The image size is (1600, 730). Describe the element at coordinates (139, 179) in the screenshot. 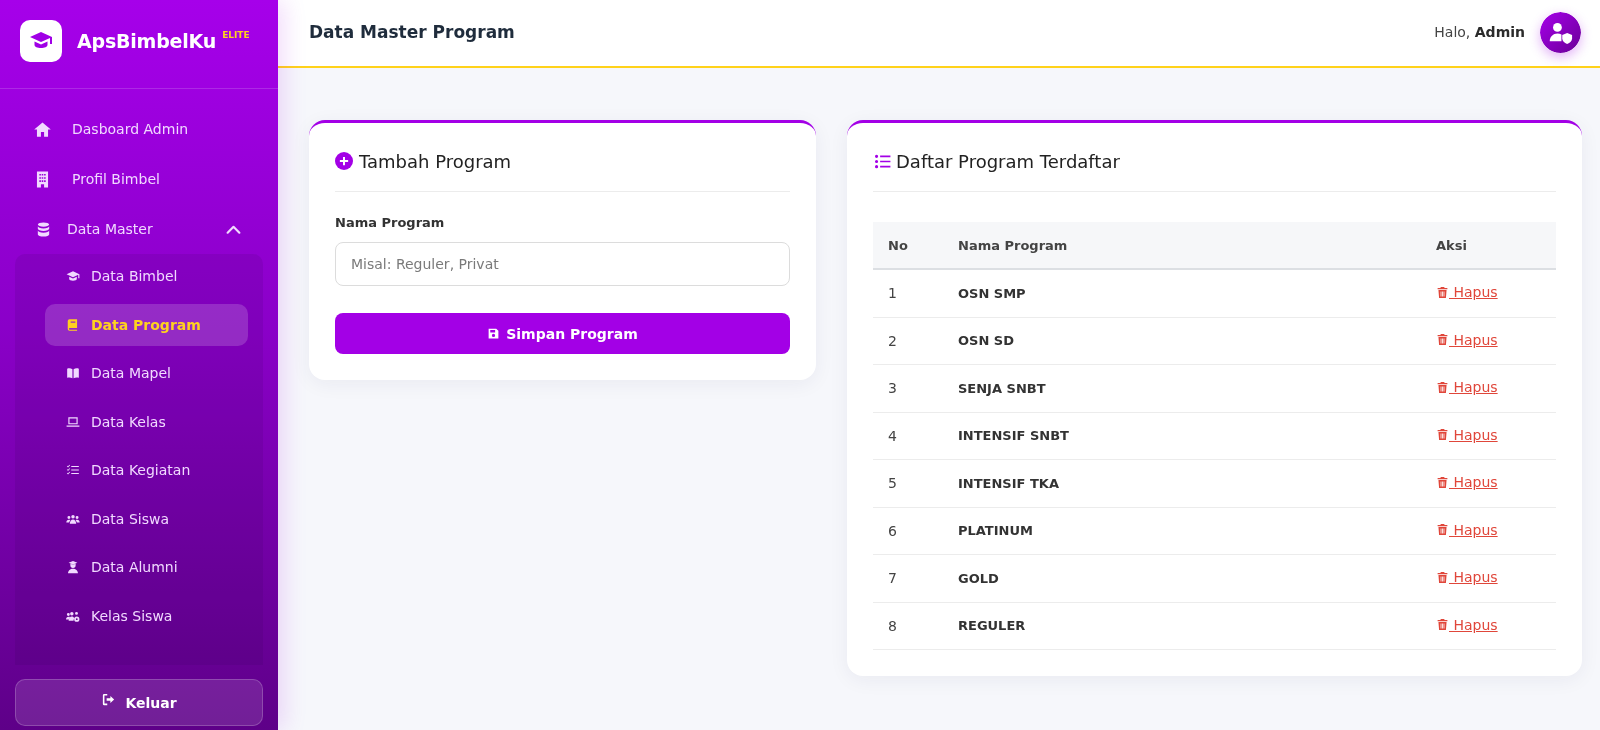

I see `sidebar-link: Profil Bimbel` at that location.